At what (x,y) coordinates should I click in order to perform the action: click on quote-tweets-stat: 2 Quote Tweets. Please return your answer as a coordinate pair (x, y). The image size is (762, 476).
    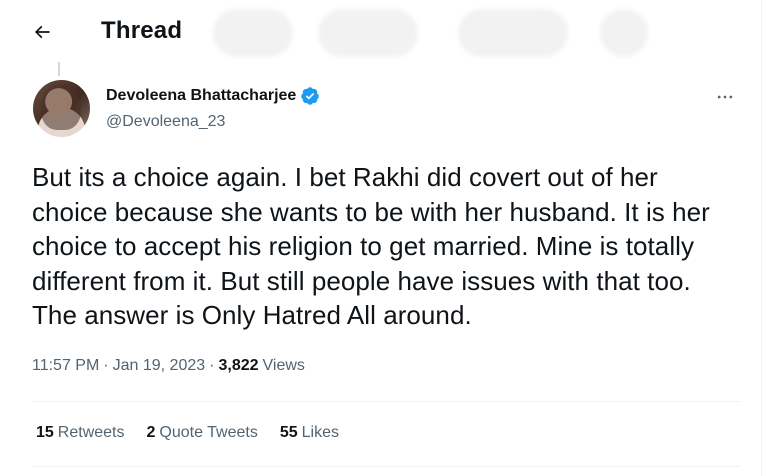
    Looking at the image, I should click on (202, 433).